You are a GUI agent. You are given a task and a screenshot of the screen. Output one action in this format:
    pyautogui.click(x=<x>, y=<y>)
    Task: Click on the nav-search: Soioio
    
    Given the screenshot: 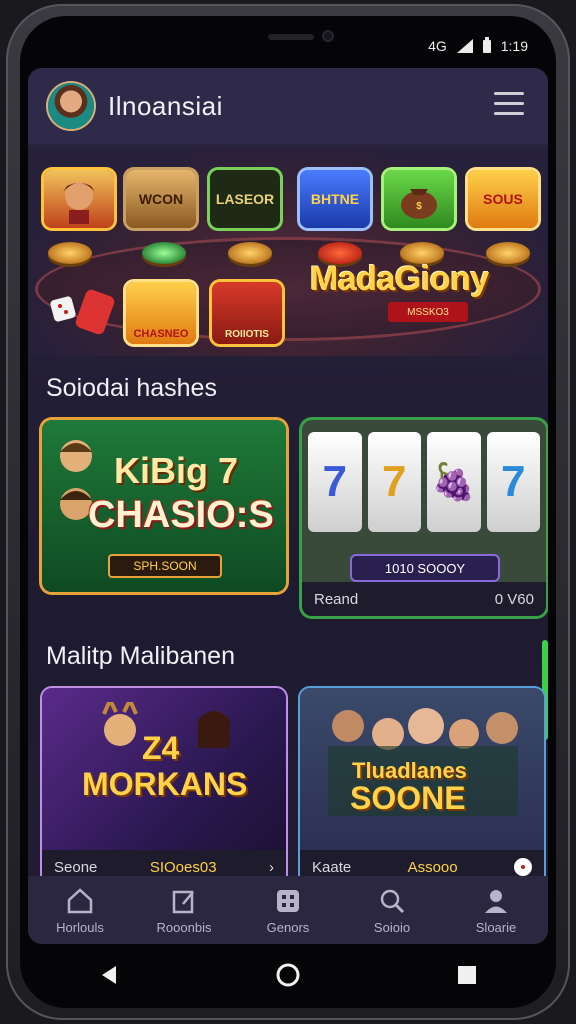 What is the action you would take?
    pyautogui.click(x=392, y=910)
    